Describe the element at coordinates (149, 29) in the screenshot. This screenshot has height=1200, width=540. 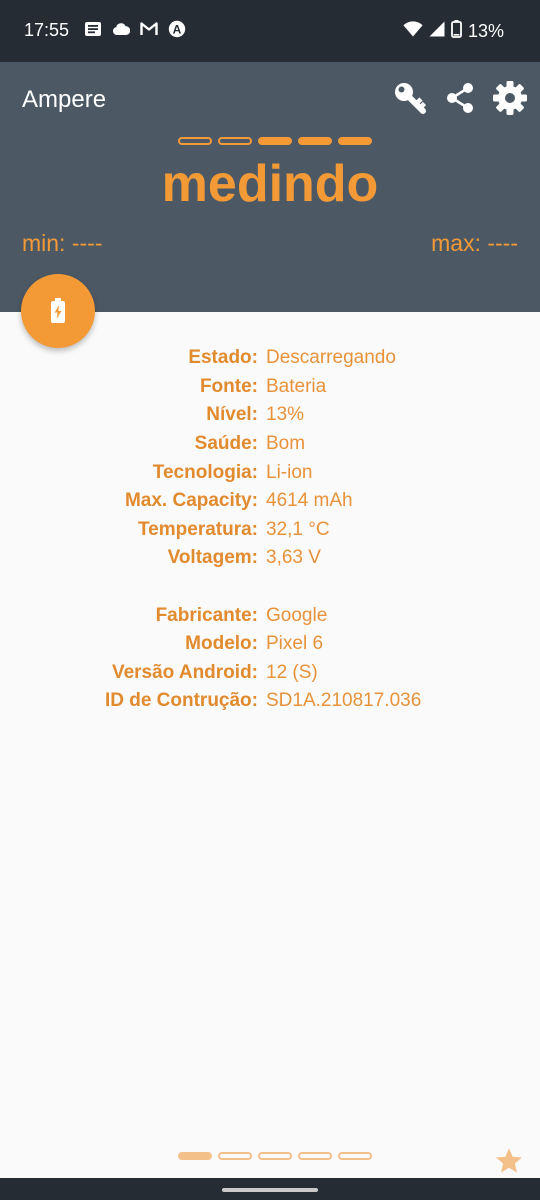
I see `gmail-icon` at that location.